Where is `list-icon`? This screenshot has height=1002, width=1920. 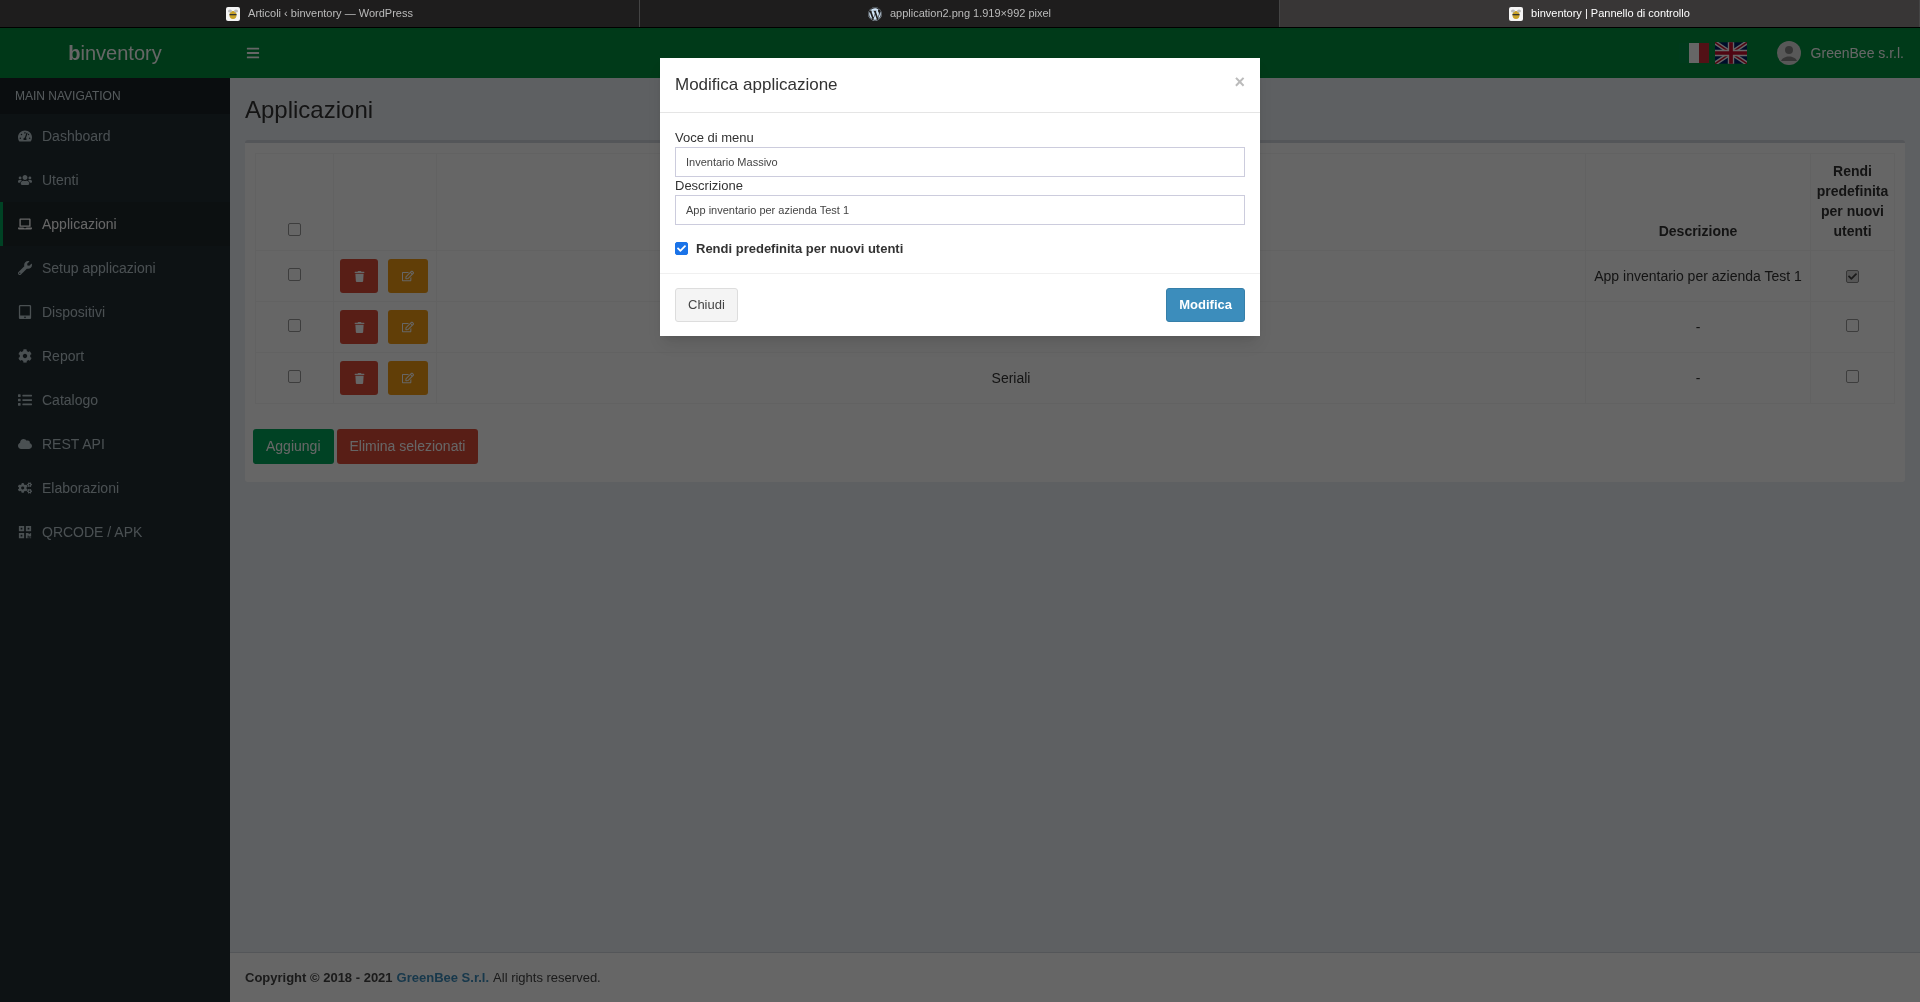 list-icon is located at coordinates (25, 400).